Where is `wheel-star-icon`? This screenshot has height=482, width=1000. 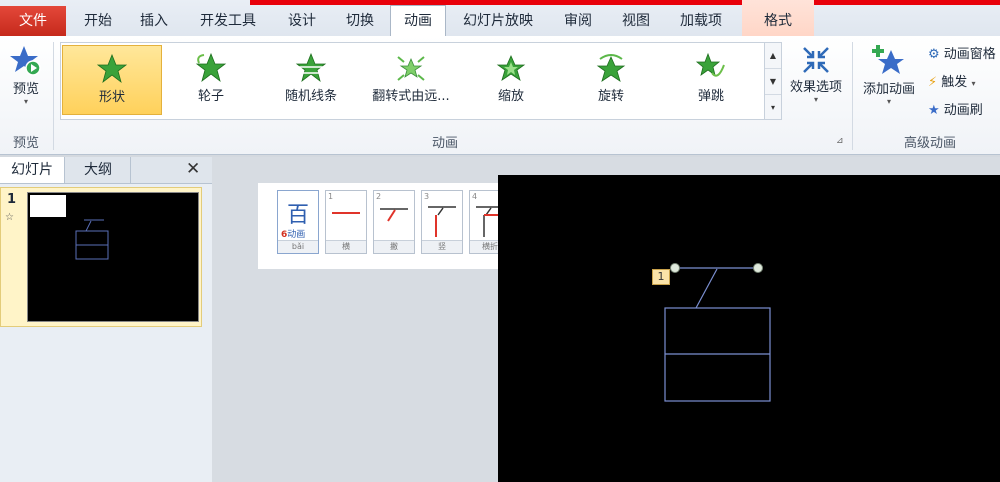 wheel-star-icon is located at coordinates (211, 68).